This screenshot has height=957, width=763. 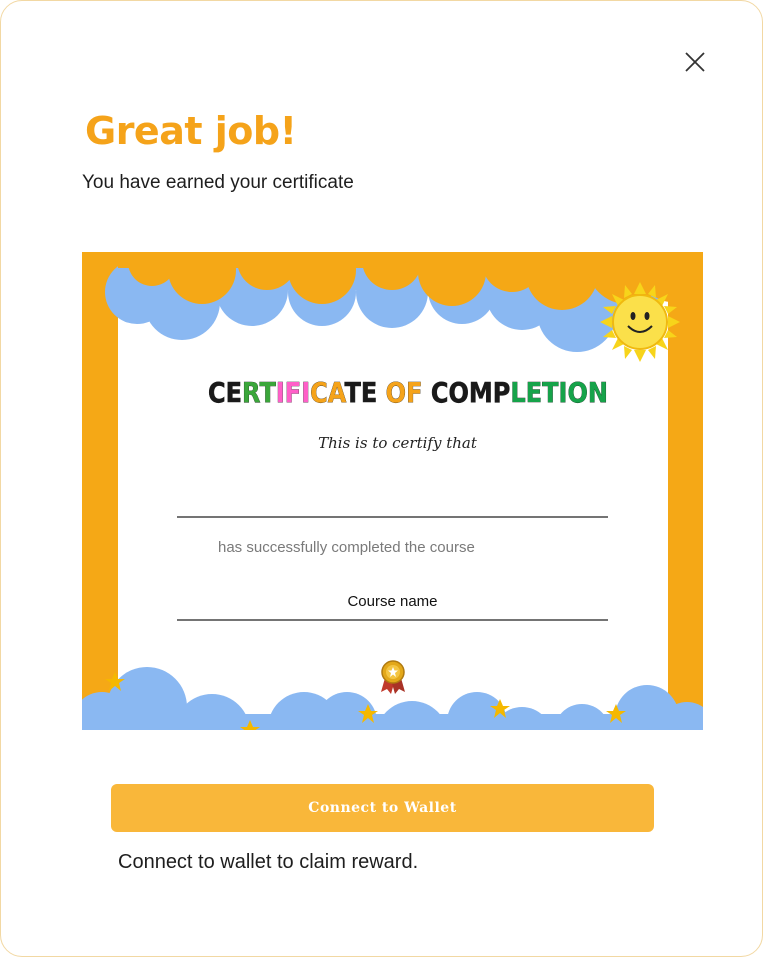 I want to click on certificate-heading-part: RT, so click(x=259, y=392).